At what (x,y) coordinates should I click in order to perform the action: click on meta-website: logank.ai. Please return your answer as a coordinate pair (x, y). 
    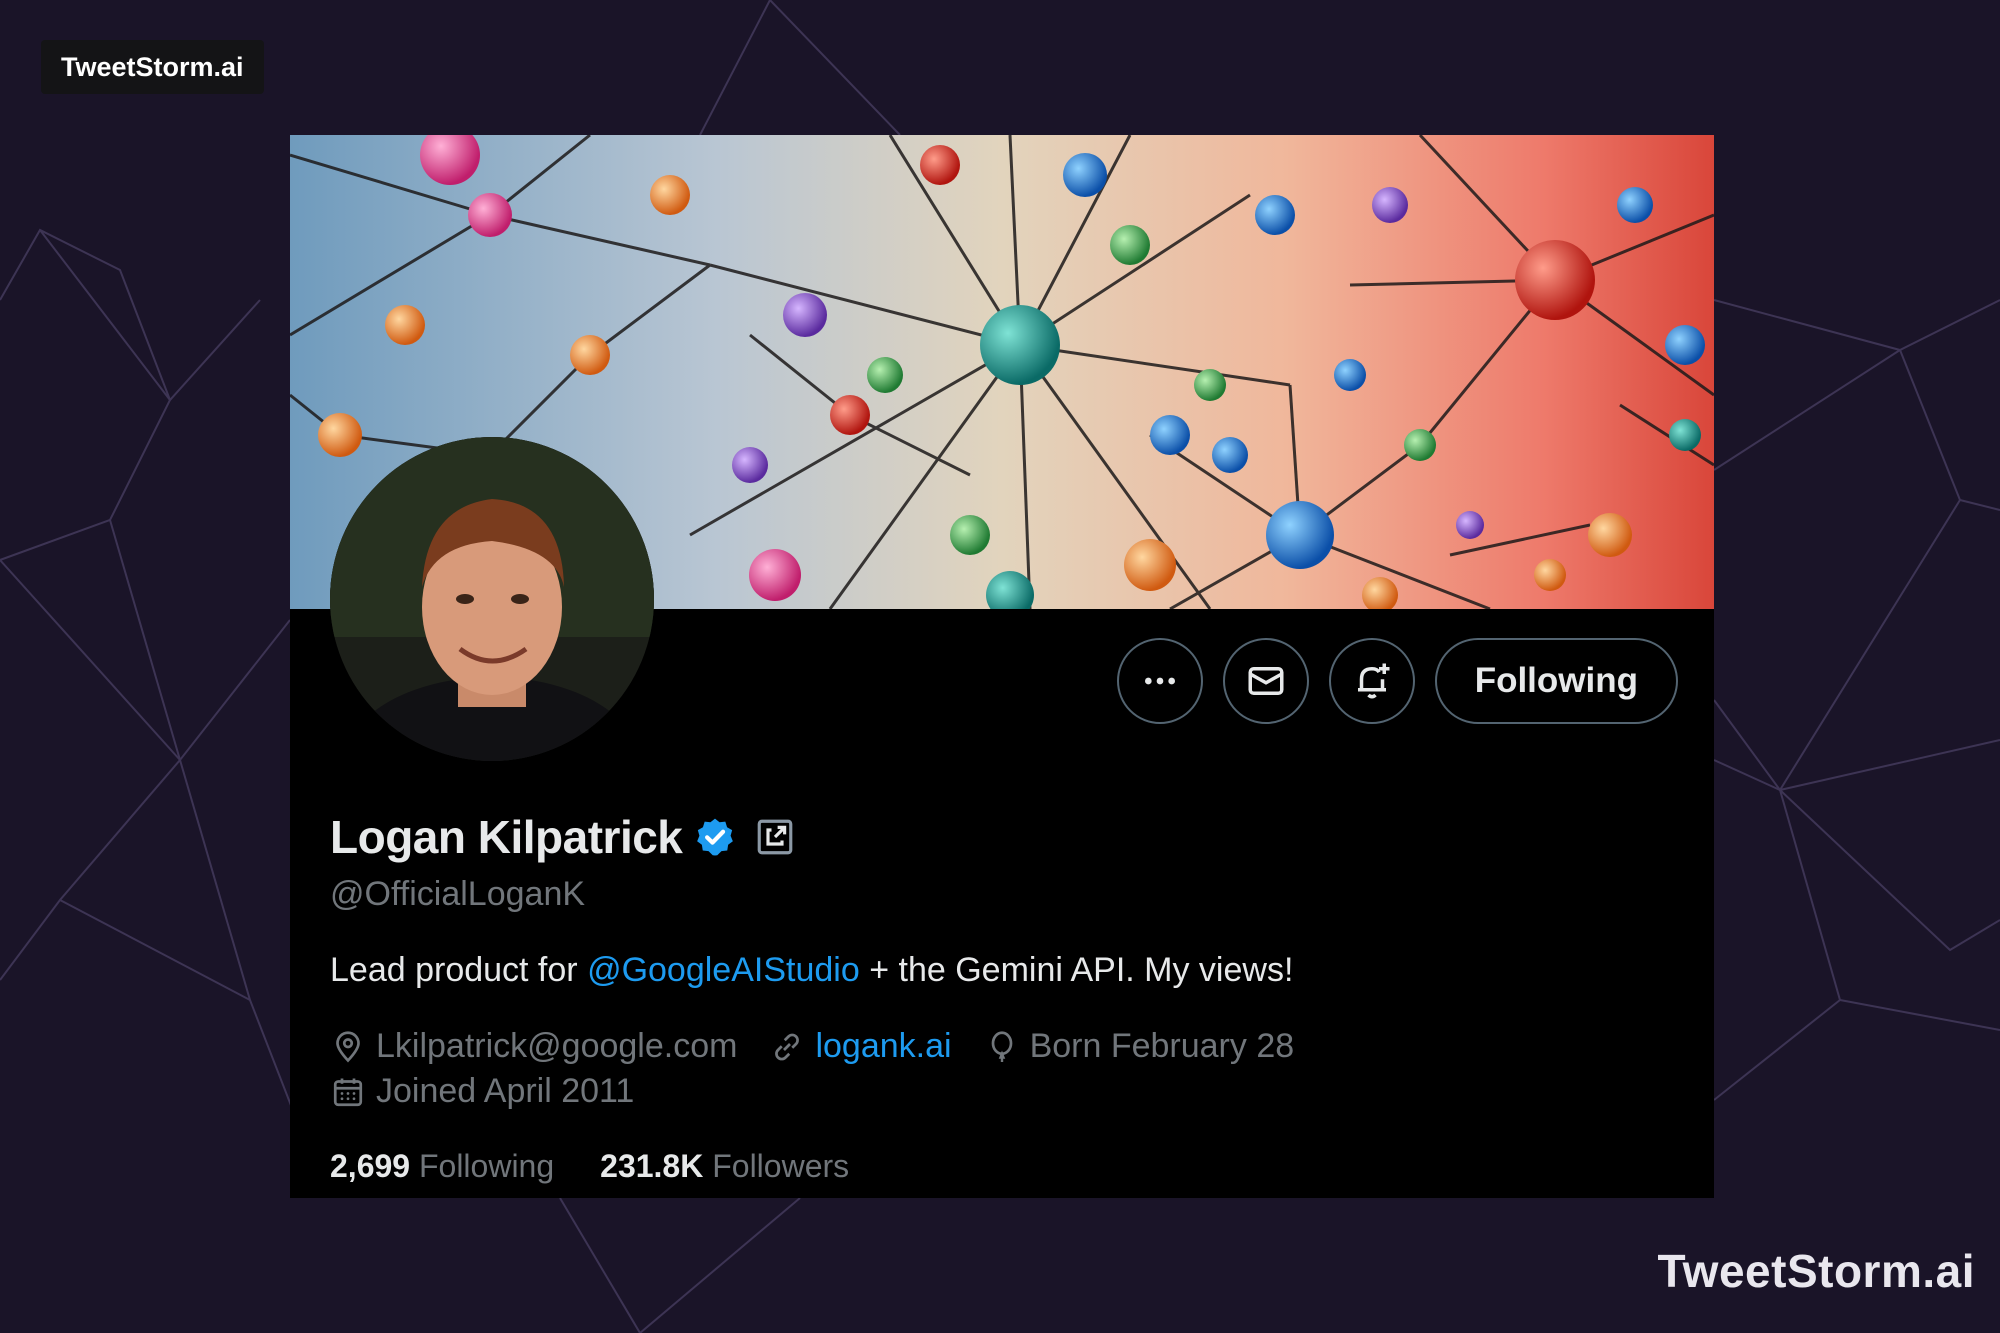
    Looking at the image, I should click on (860, 1046).